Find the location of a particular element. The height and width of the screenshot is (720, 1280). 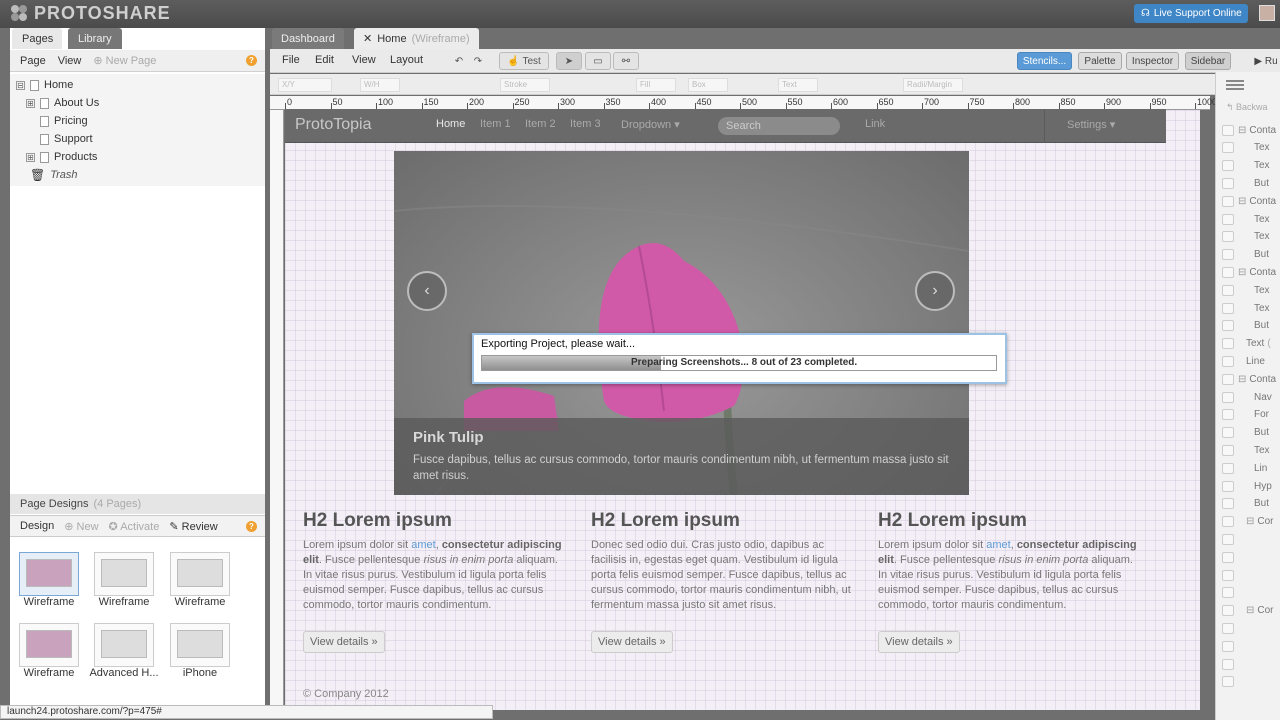

tree-item-products: ⊞ Products is located at coordinates (61, 157).